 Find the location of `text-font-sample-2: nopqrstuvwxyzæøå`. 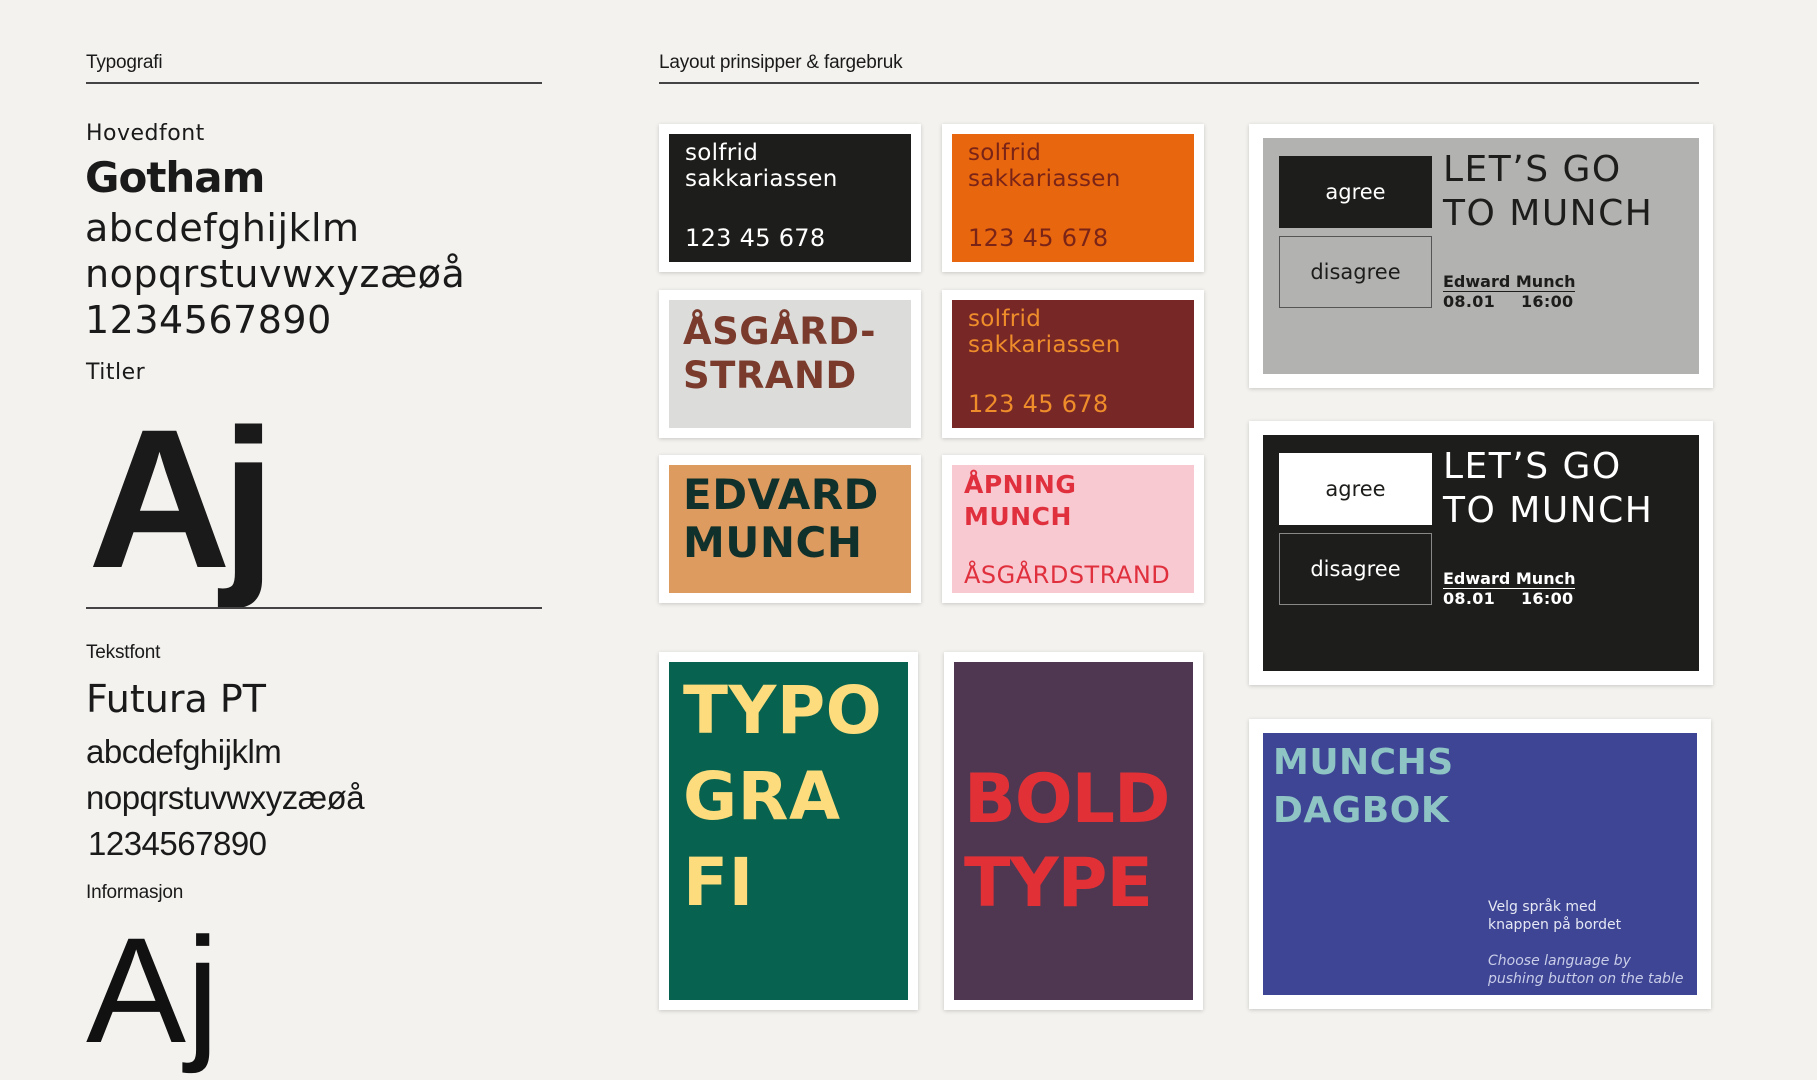

text-font-sample-2: nopqrstuvwxyzæøå is located at coordinates (225, 797).